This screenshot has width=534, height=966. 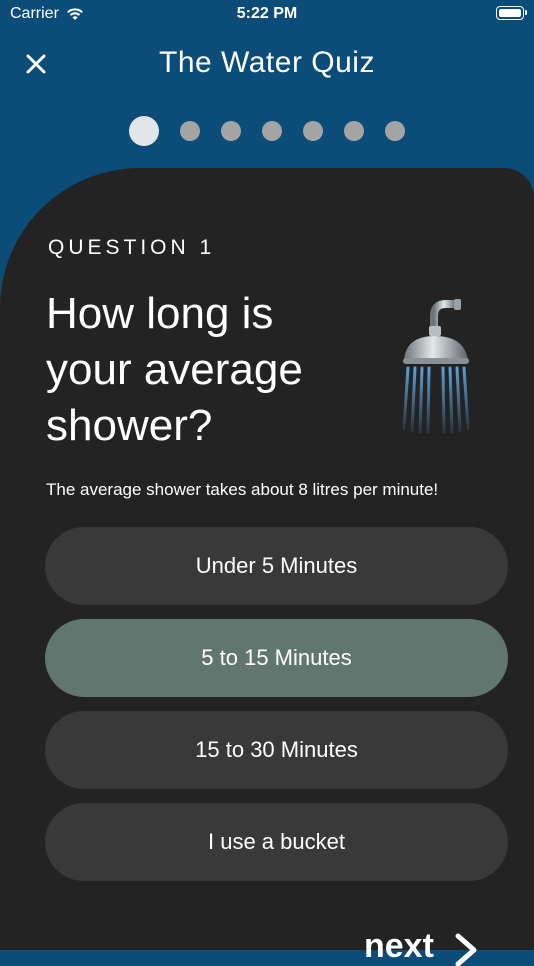 What do you see at coordinates (436, 366) in the screenshot?
I see `shower-head-icon` at bounding box center [436, 366].